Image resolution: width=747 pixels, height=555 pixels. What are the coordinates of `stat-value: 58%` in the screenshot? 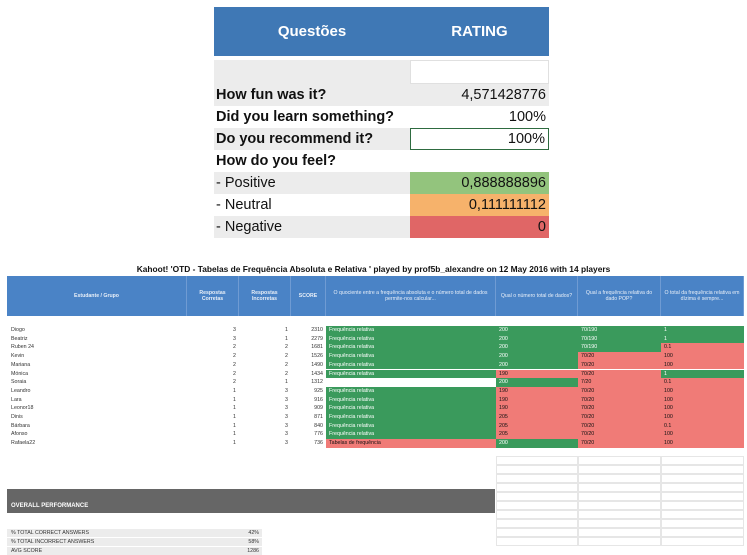 It's located at (224, 542).